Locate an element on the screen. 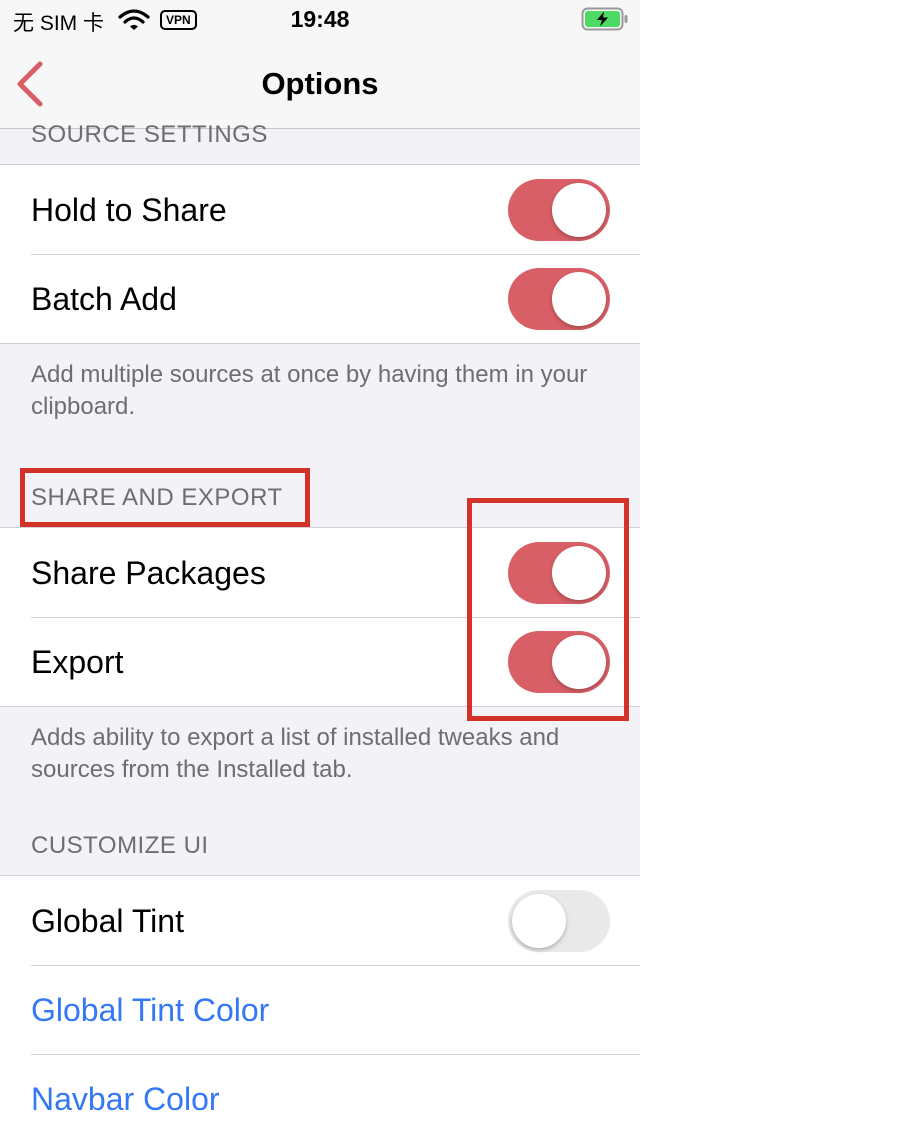 Image resolution: width=906 pixels, height=1136 pixels. row-global-tint: Global Tint is located at coordinates (320, 920).